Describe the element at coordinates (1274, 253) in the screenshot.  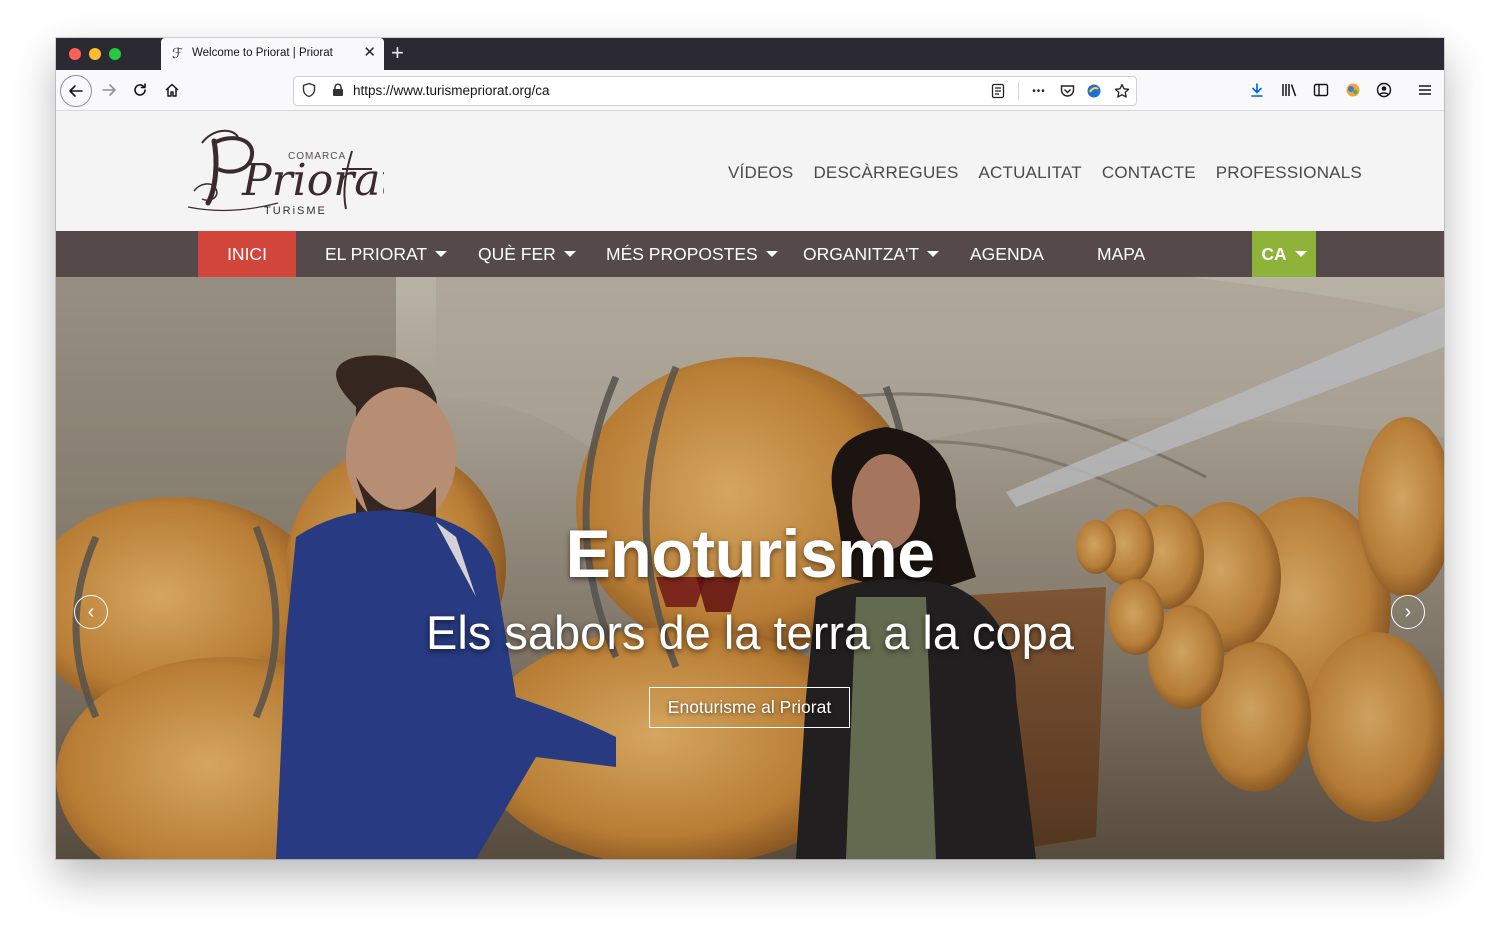
I see `language-label: CA` at that location.